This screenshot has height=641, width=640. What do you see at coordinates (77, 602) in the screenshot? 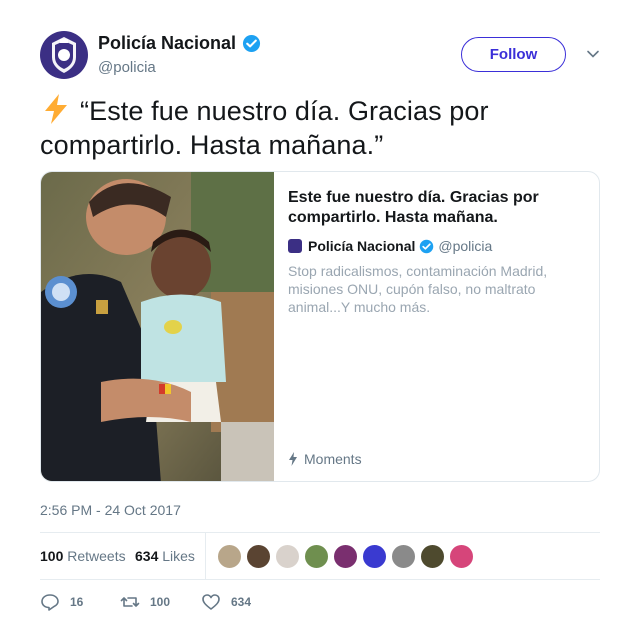
I see `reply-count: 16` at bounding box center [77, 602].